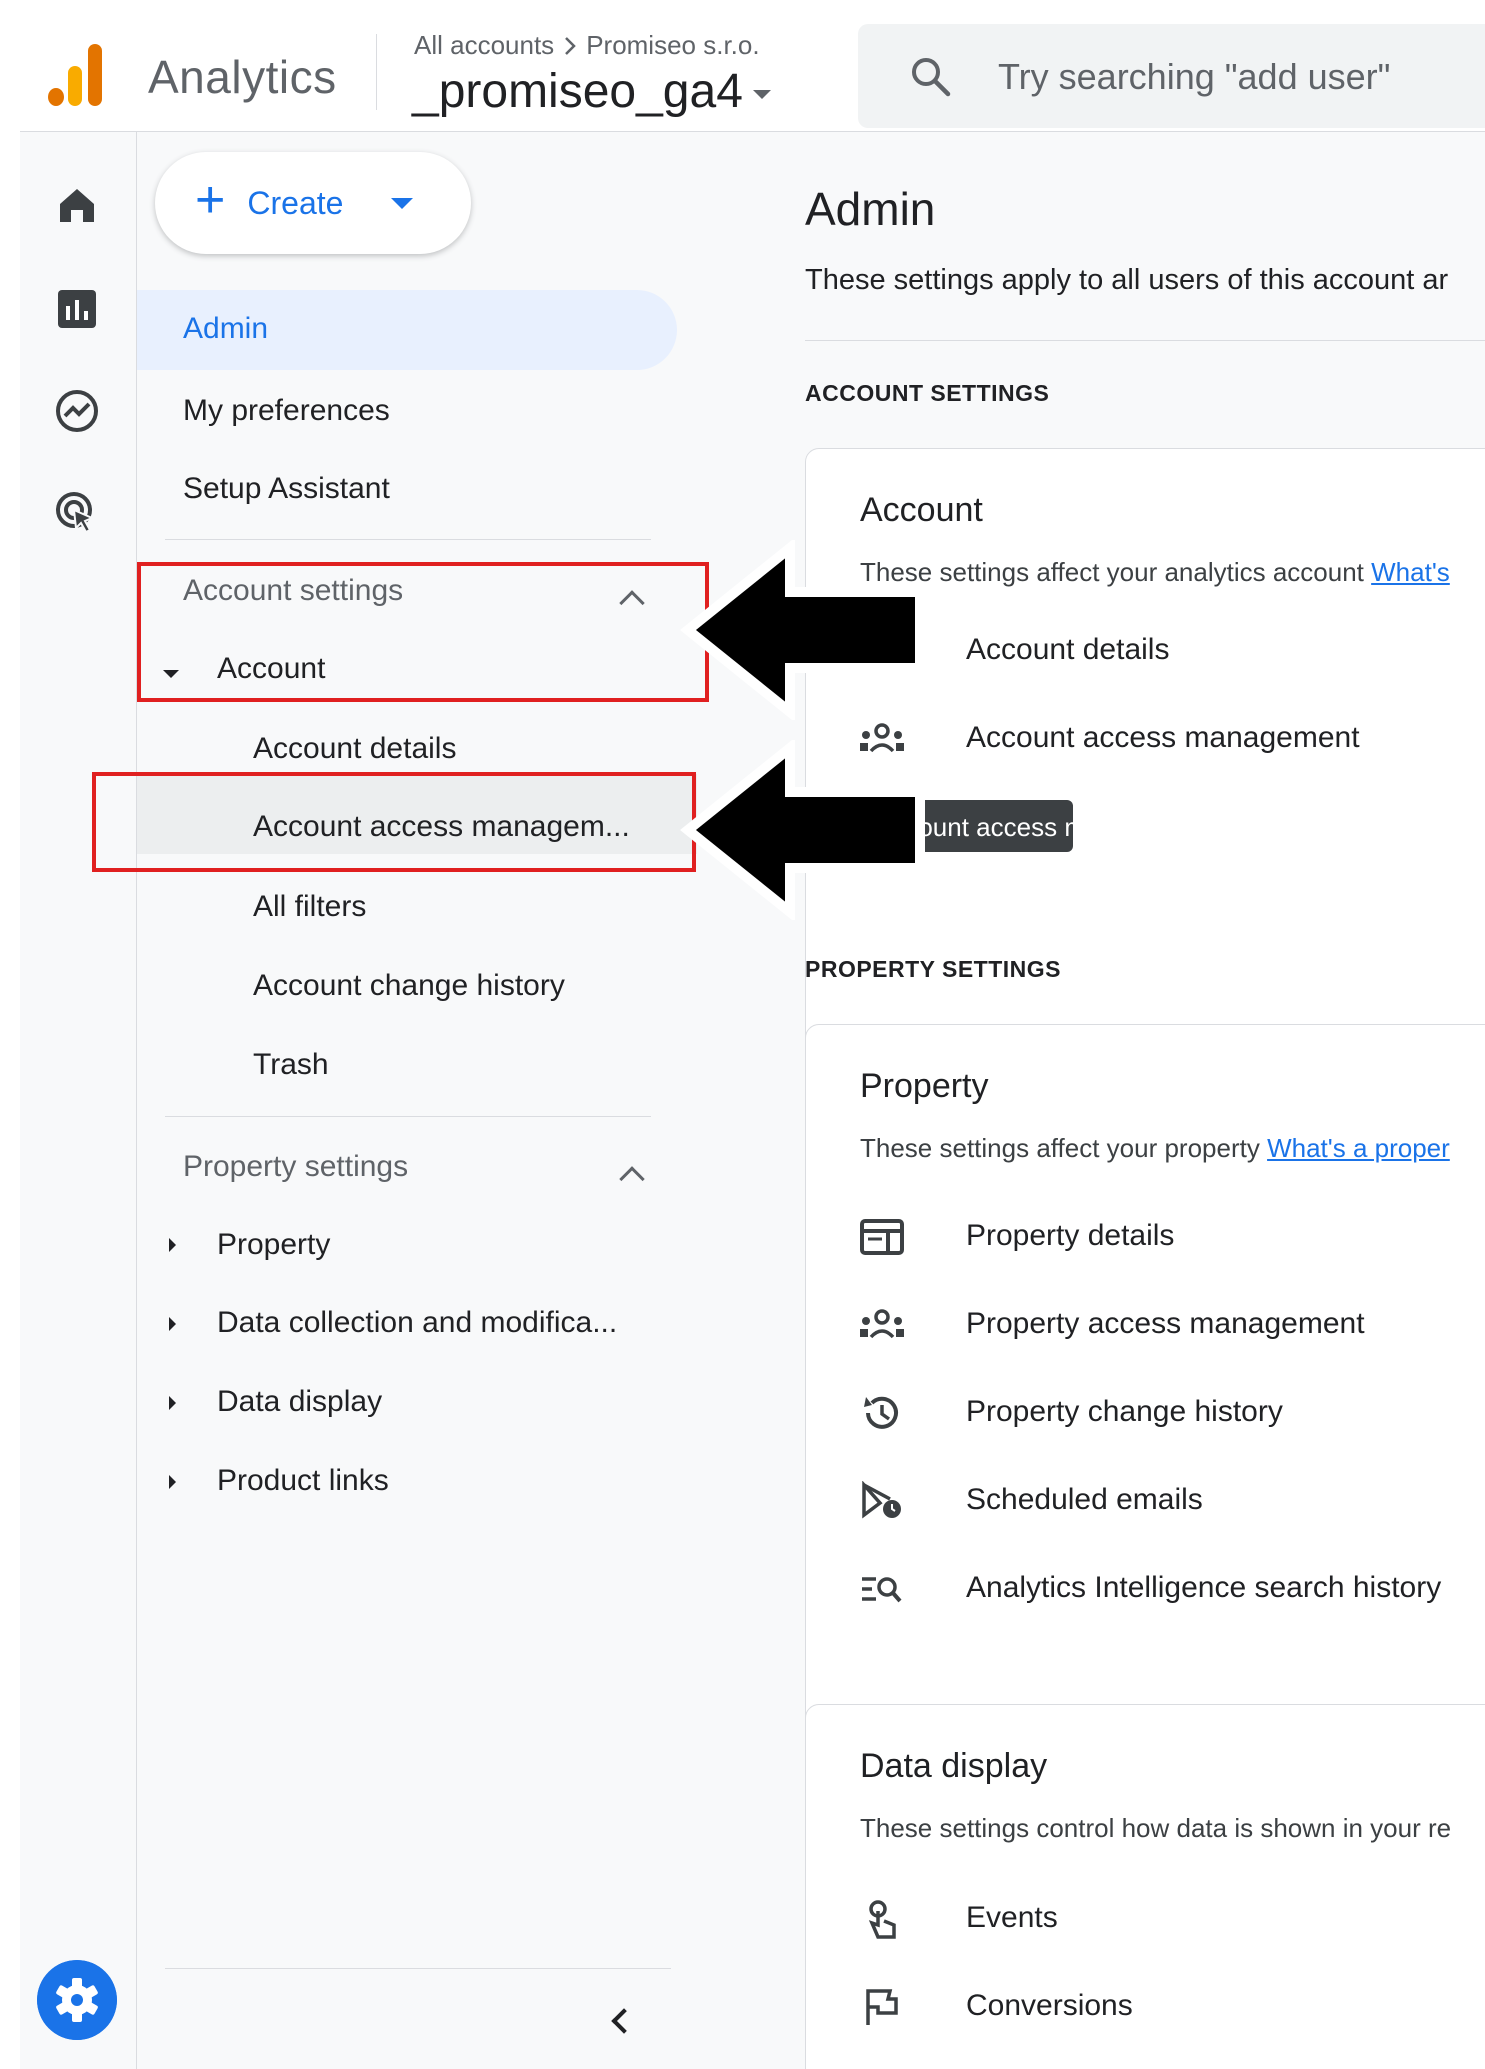 The height and width of the screenshot is (2069, 1485). I want to click on search-placeholder: Try searching "add user", so click(1194, 76).